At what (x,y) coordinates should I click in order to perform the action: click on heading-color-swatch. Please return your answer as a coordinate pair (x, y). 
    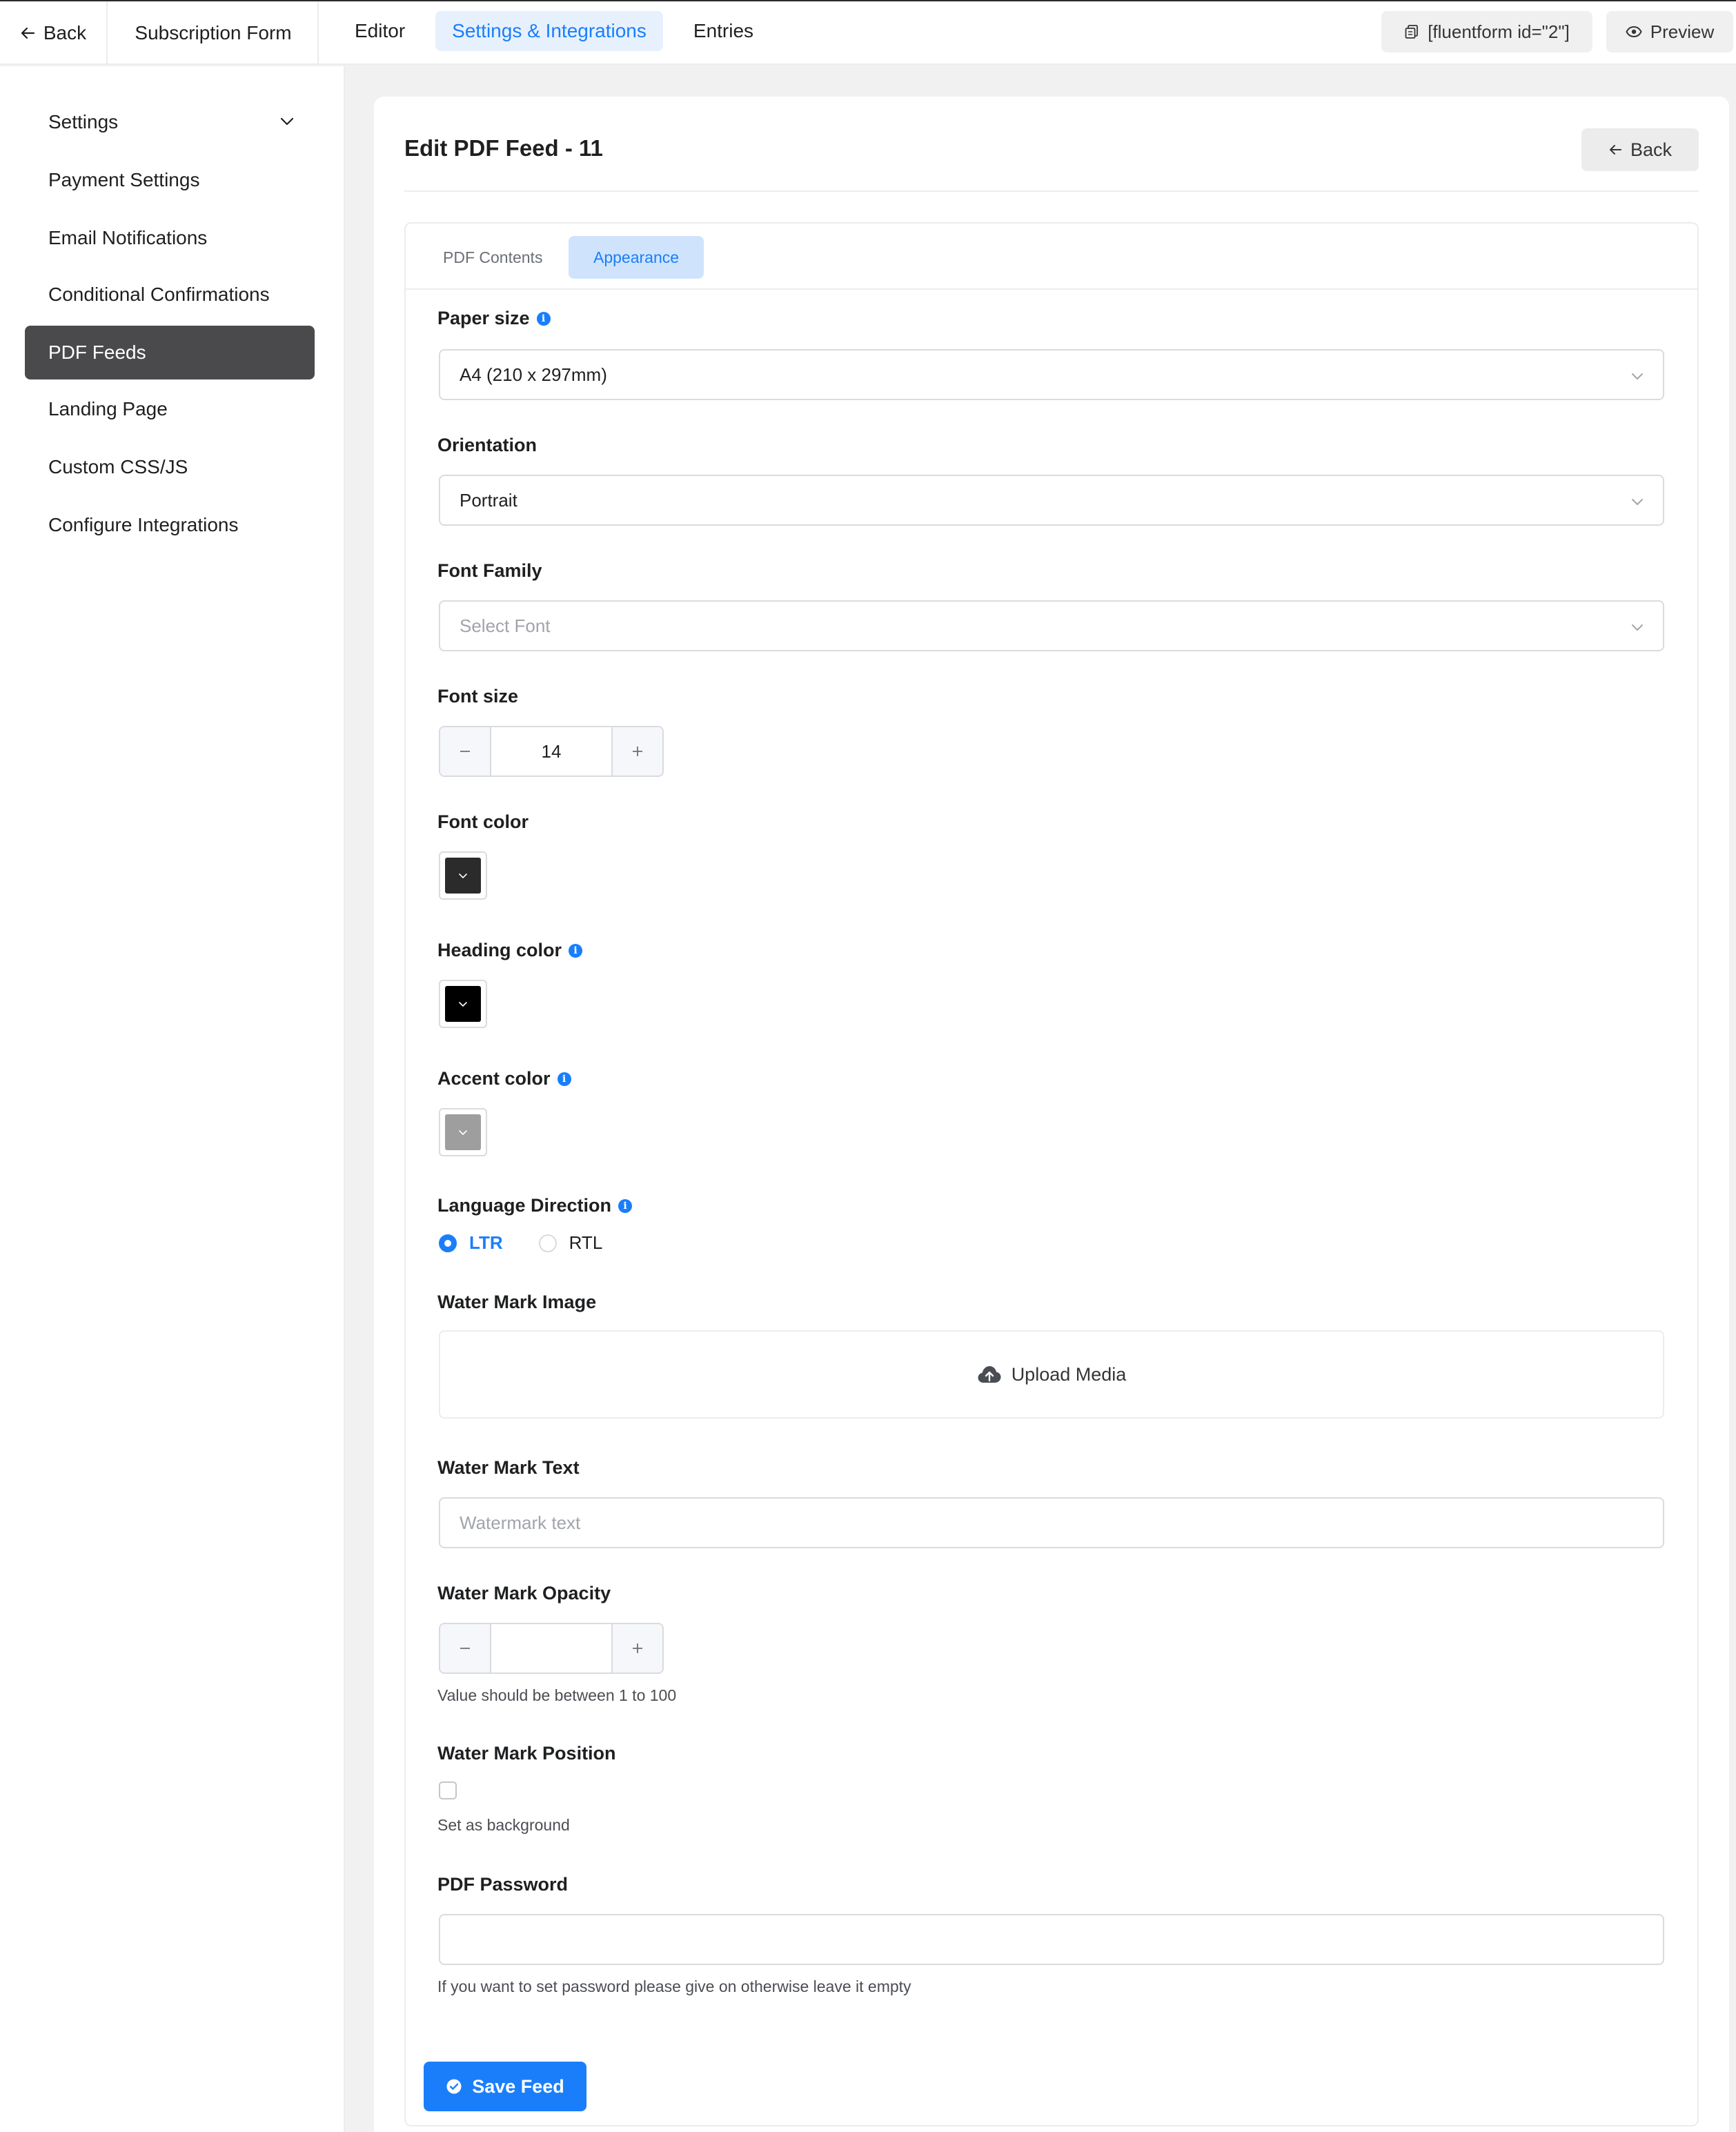
    Looking at the image, I should click on (463, 1004).